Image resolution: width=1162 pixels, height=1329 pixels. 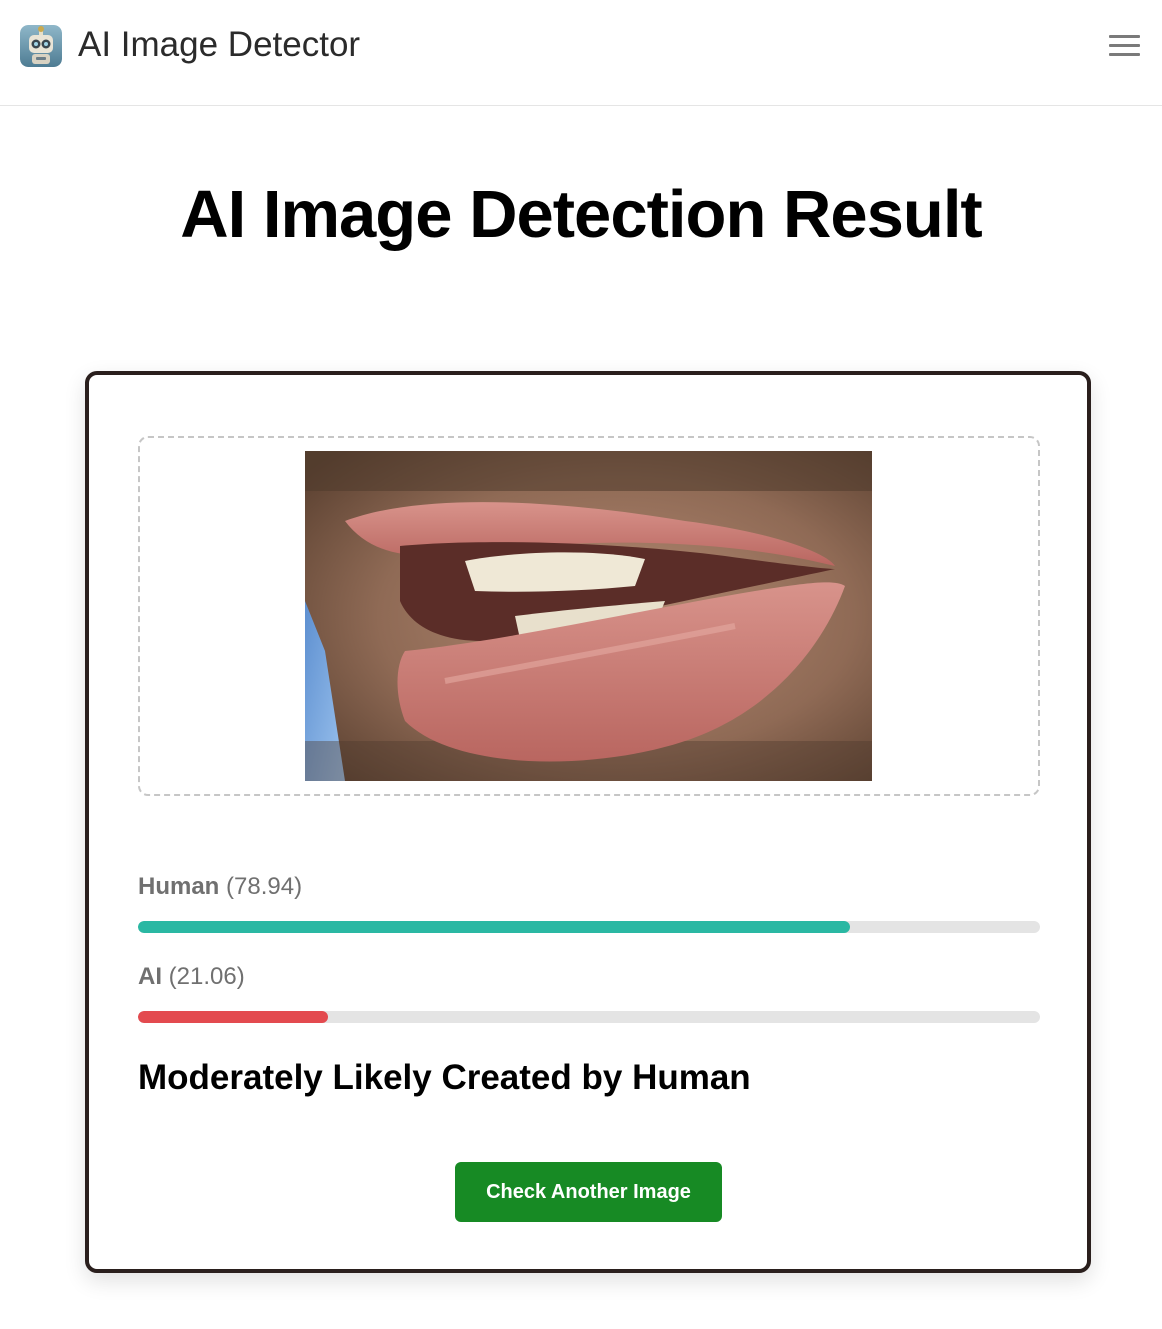 What do you see at coordinates (264, 886) in the screenshot?
I see `human-score-value: (78.94)` at bounding box center [264, 886].